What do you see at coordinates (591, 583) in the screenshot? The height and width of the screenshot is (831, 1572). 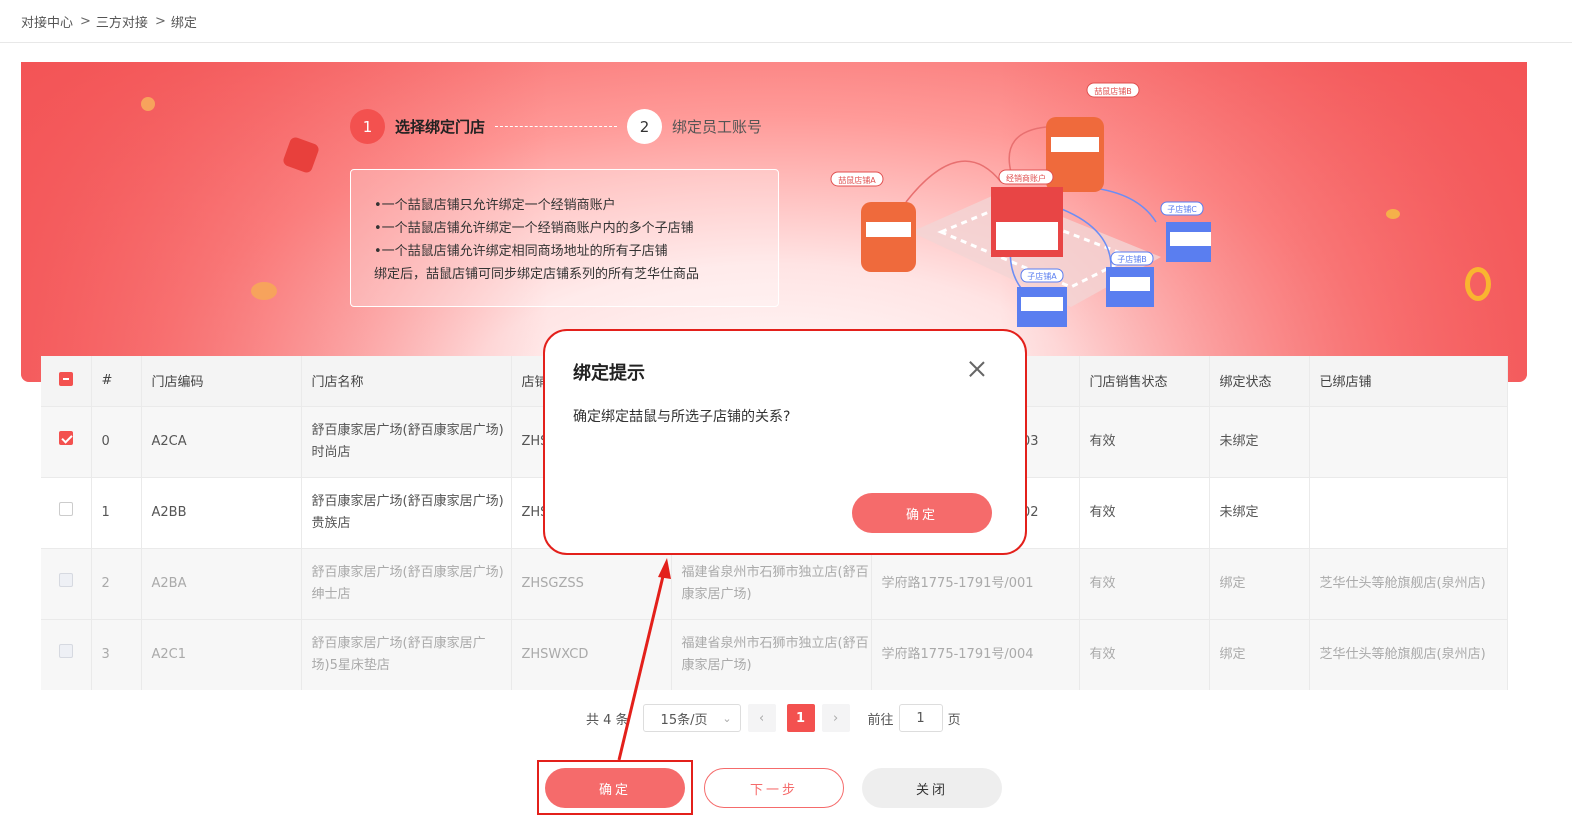 I see `shop-code: ZHSGZSS` at bounding box center [591, 583].